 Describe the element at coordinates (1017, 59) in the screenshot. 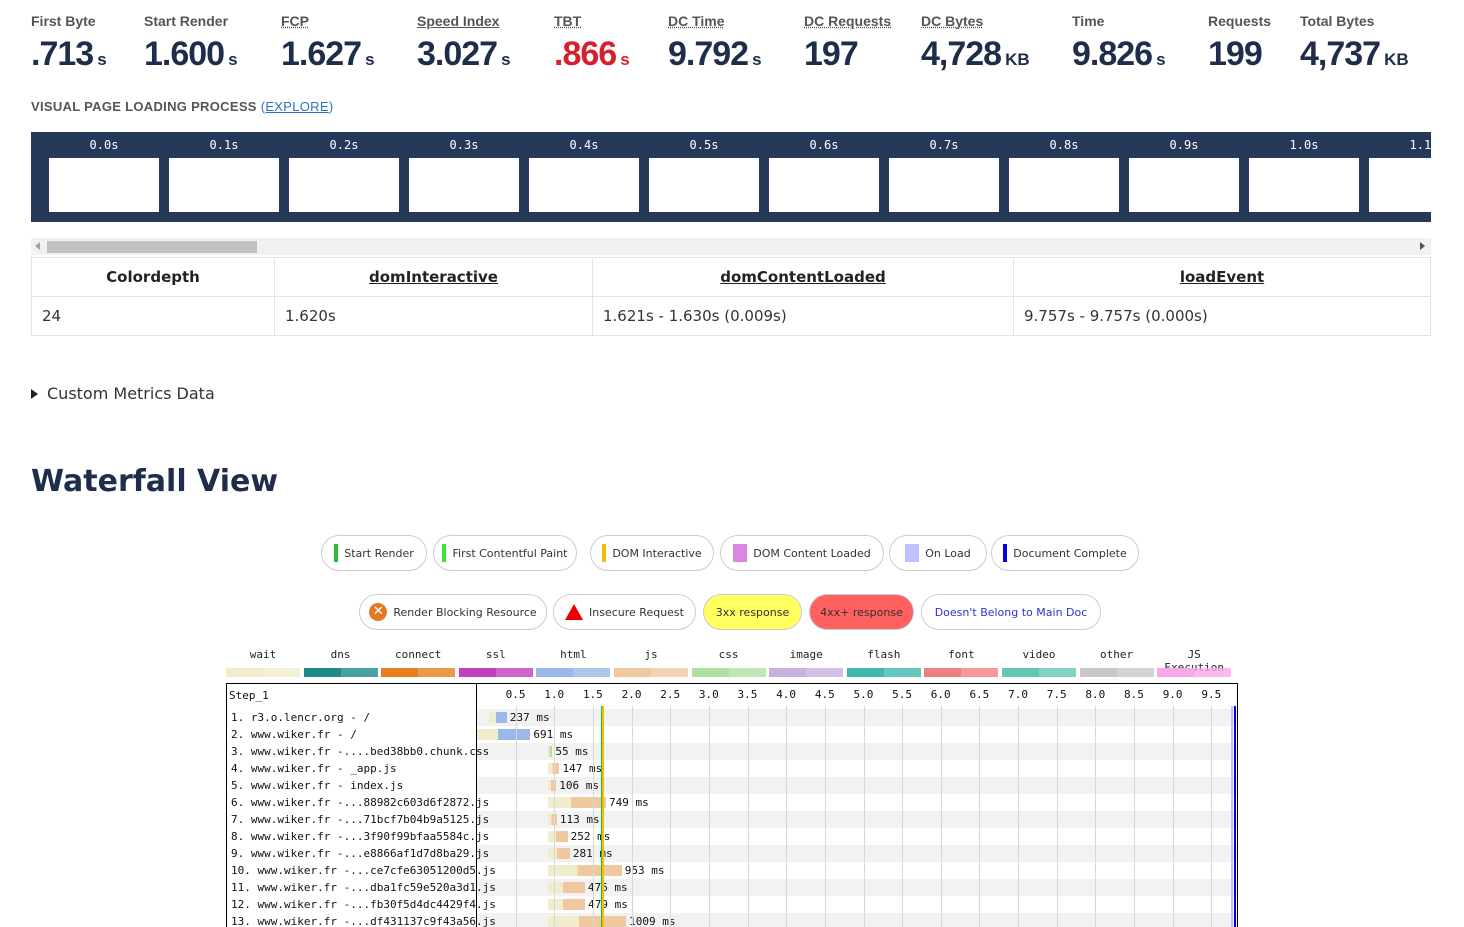

I see `metric-unit: KB` at that location.